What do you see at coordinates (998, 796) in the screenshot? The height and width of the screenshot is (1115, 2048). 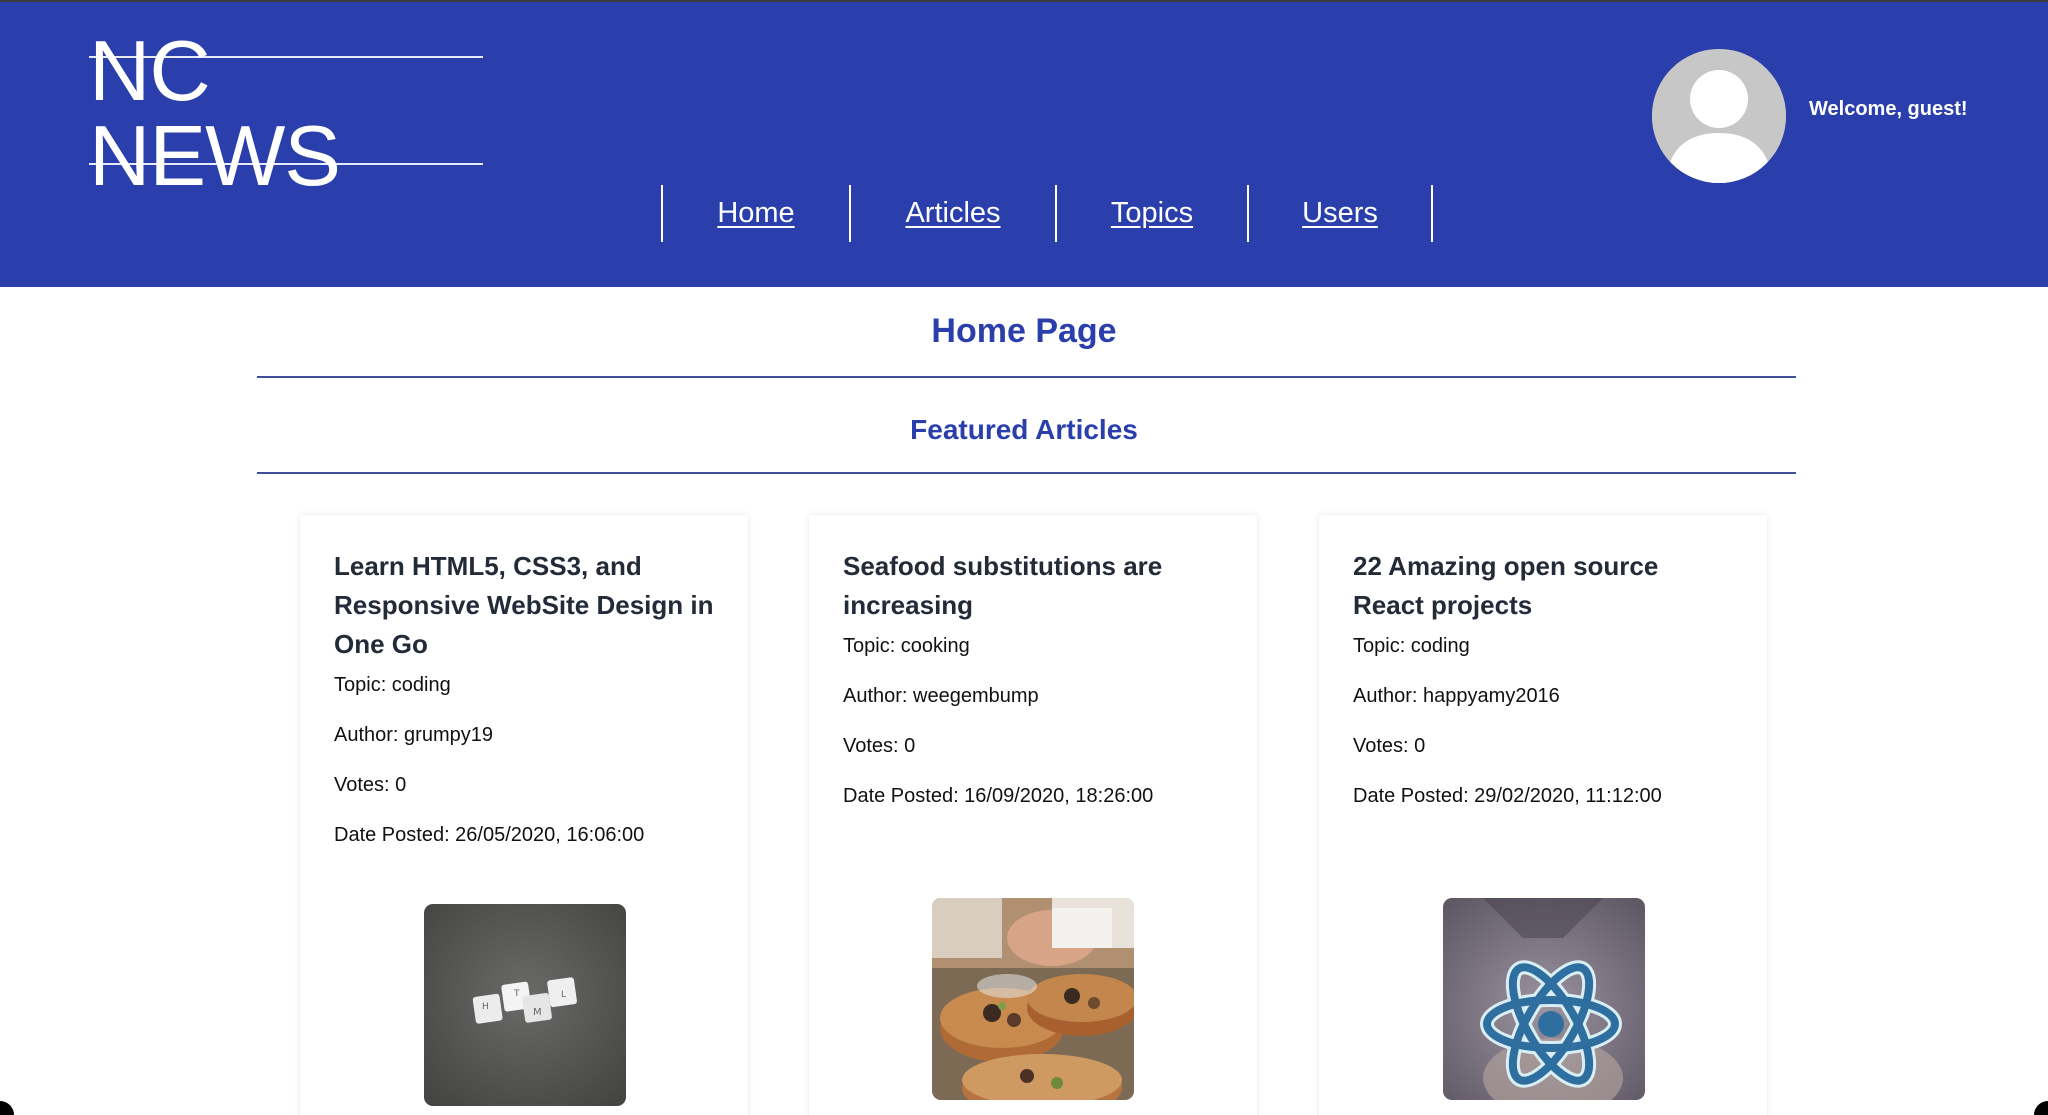 I see `article-date: Date Posted: 16/09/2020, 18:26:00` at bounding box center [998, 796].